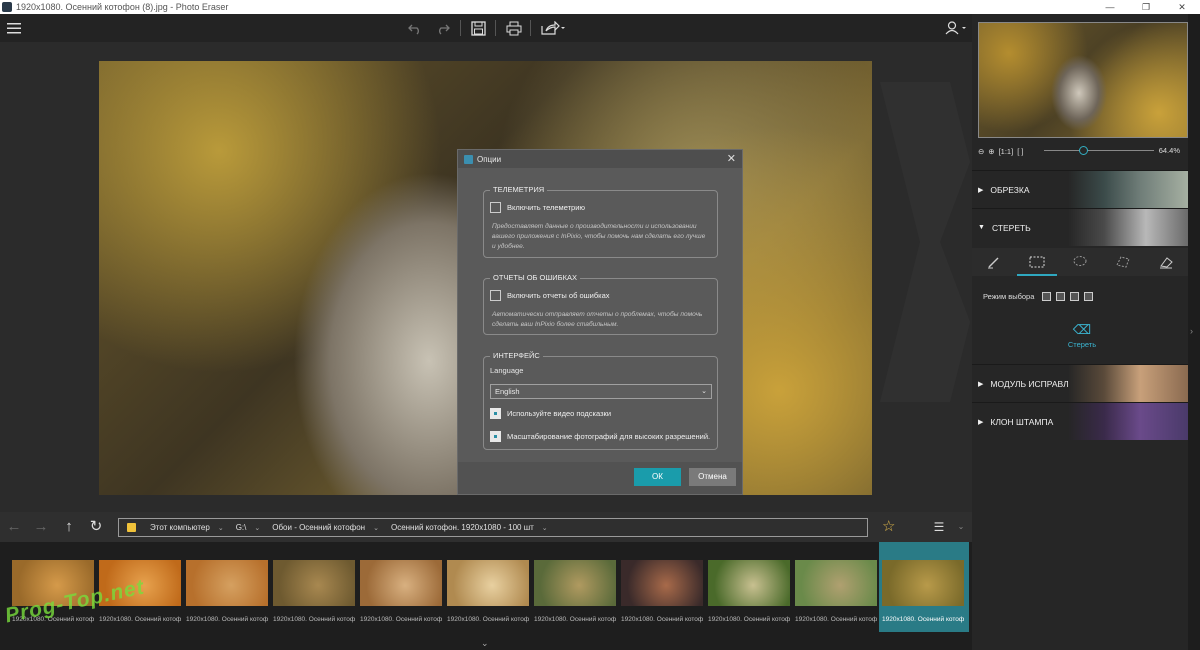 This screenshot has height=650, width=1200. What do you see at coordinates (956, 28) in the screenshot?
I see `user-icon` at bounding box center [956, 28].